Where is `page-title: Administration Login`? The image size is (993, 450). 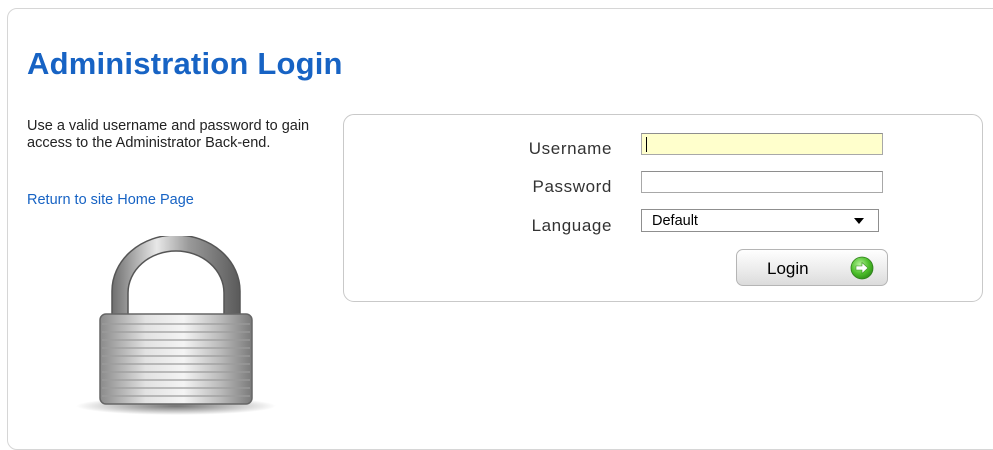 page-title: Administration Login is located at coordinates (185, 63).